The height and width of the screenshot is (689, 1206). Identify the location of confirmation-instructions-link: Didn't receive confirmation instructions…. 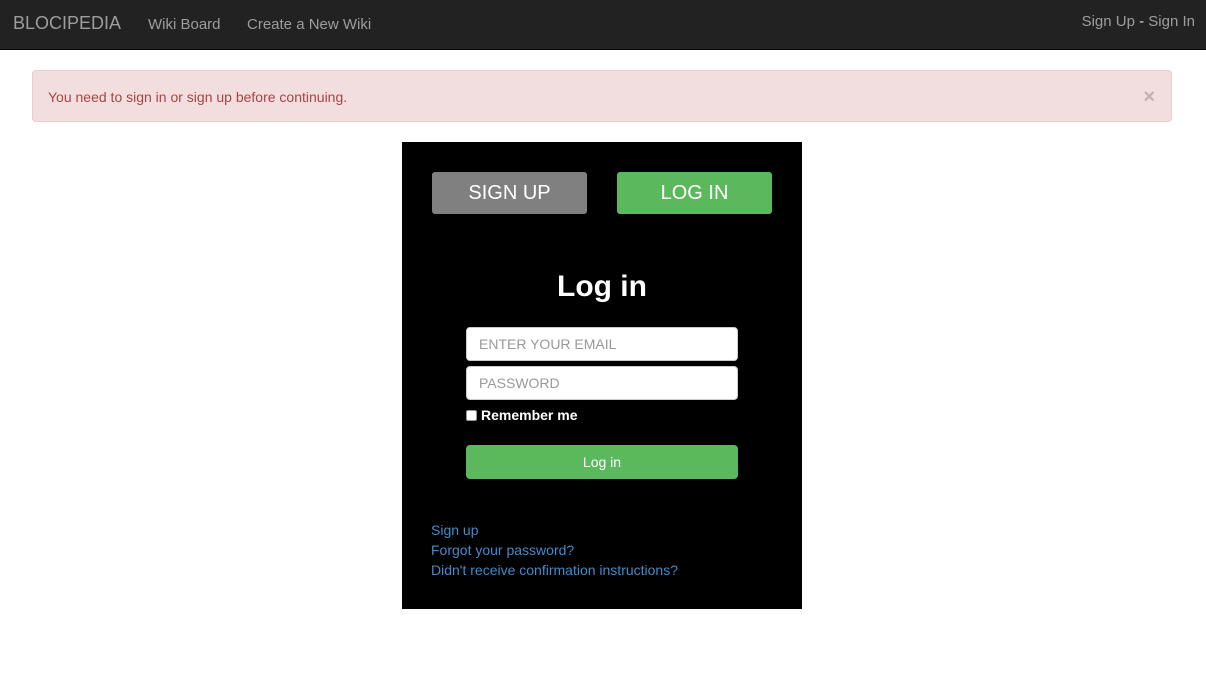
(554, 570).